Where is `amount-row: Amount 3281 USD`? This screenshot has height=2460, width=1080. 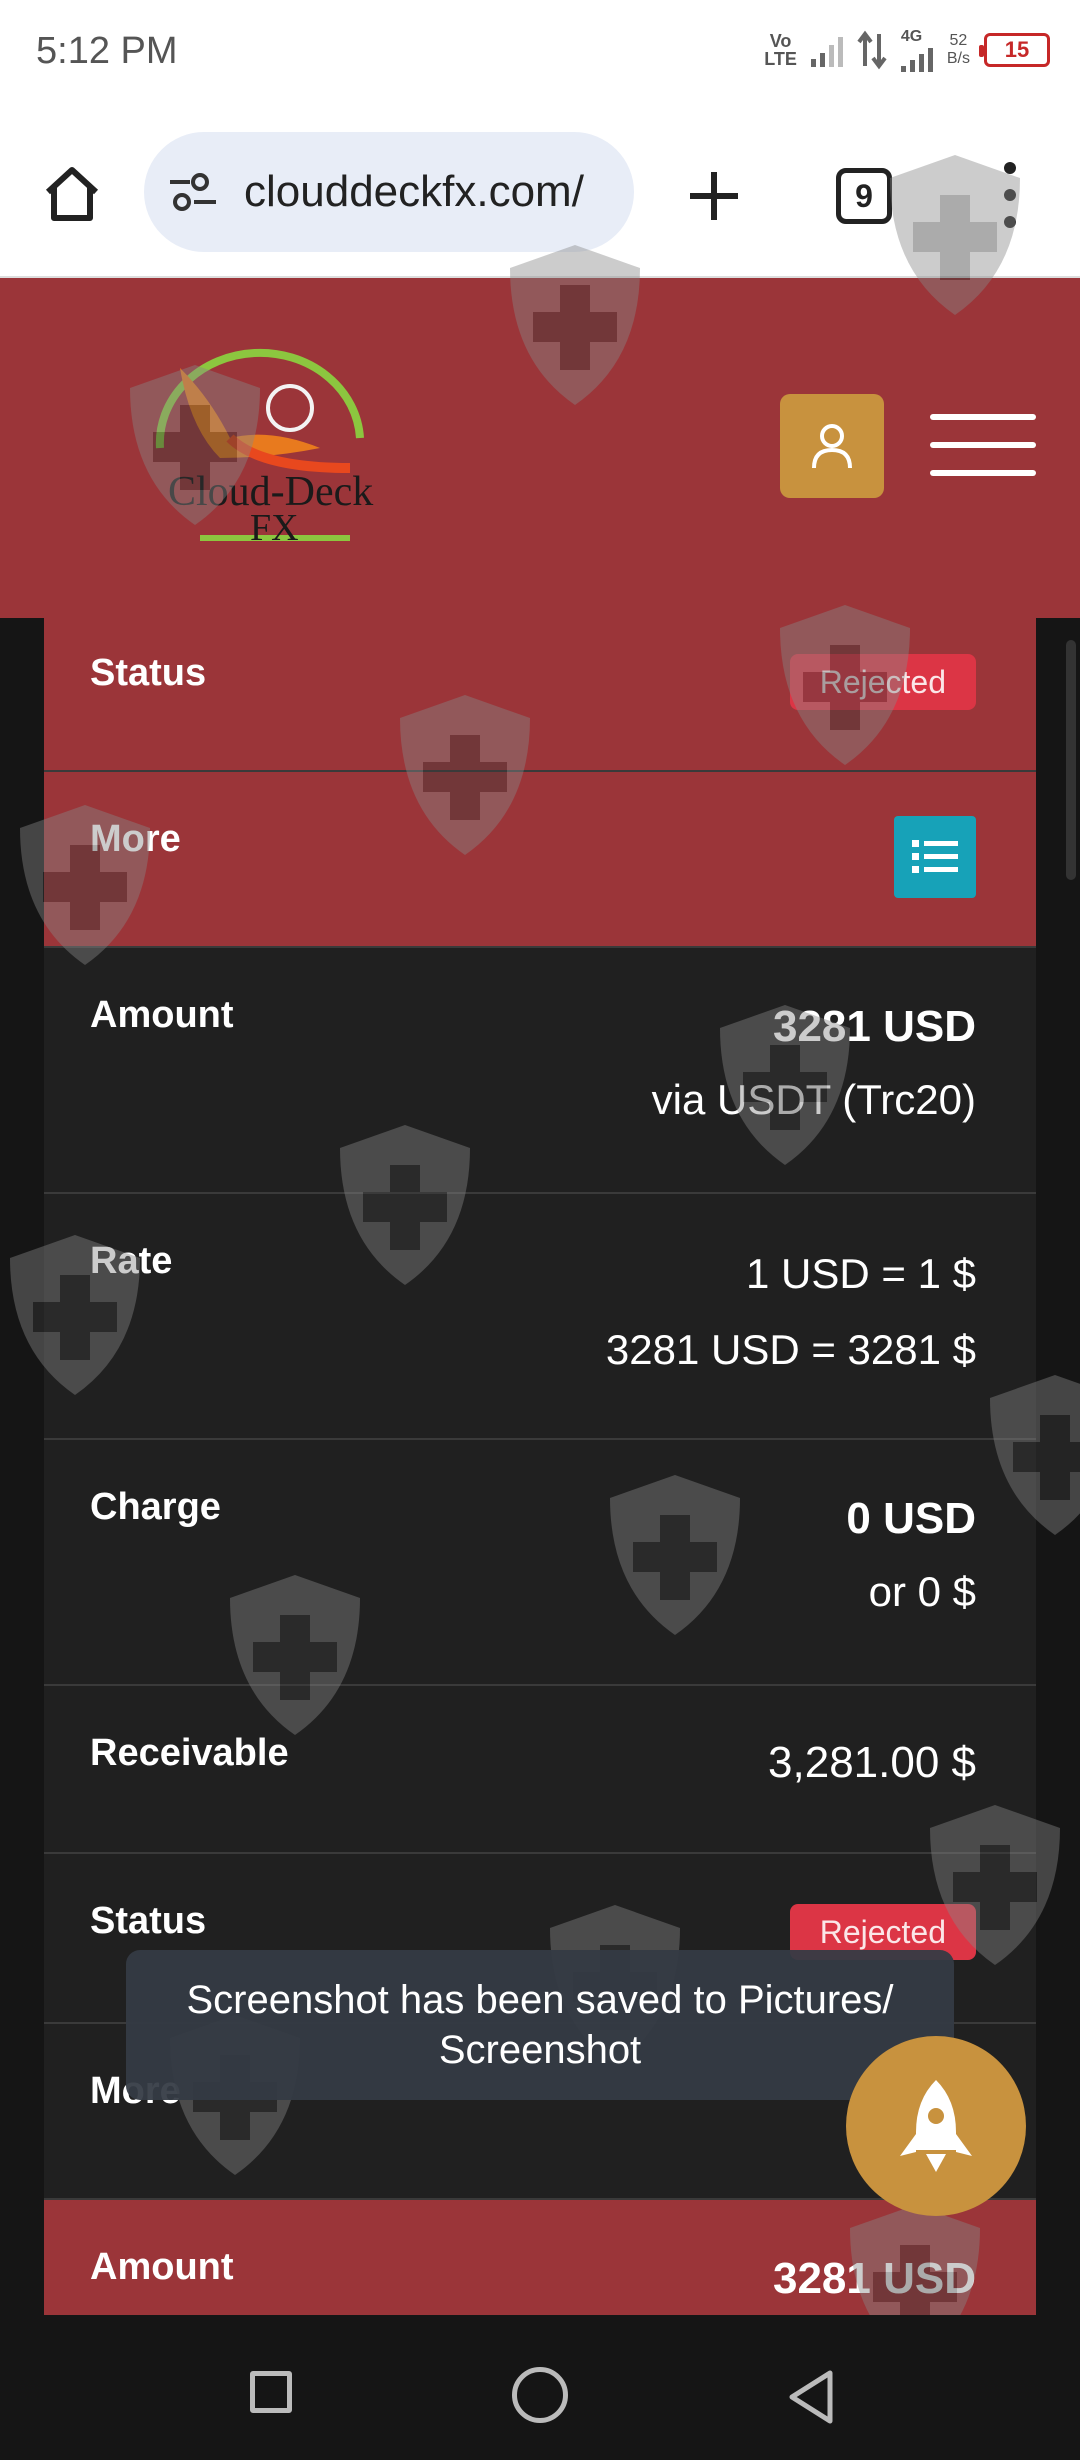 amount-row: Amount 3281 USD is located at coordinates (540, 2257).